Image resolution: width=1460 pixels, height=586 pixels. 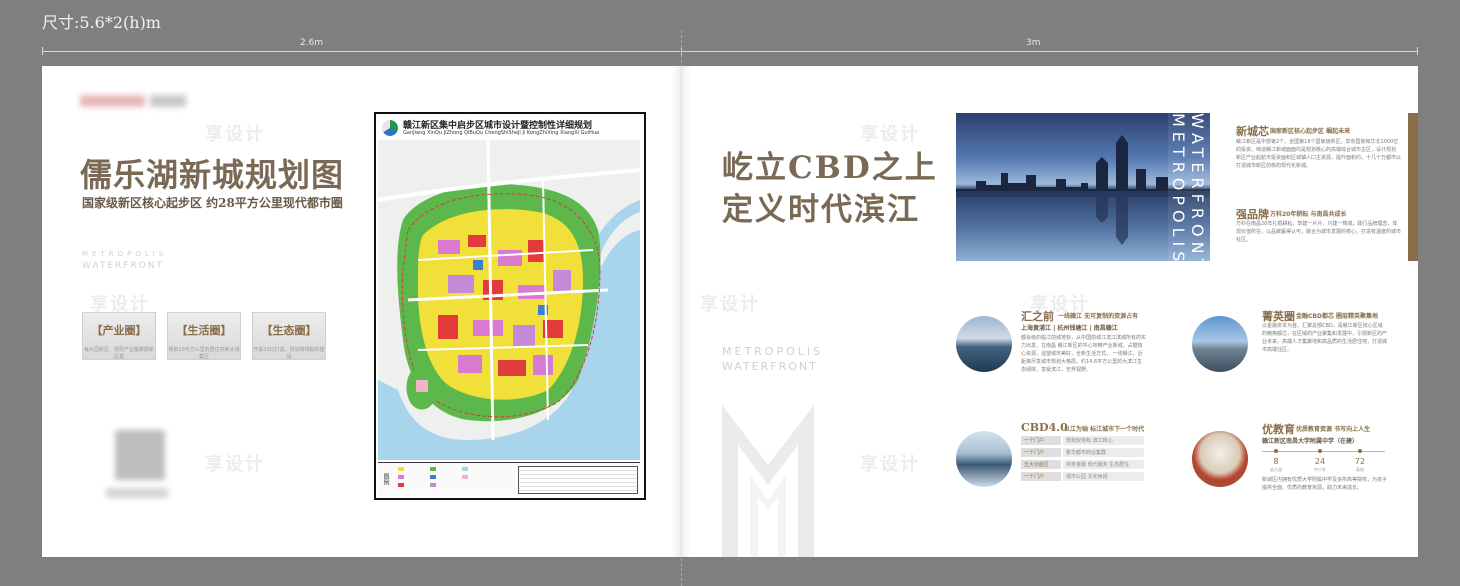 What do you see at coordinates (137, 493) in the screenshot?
I see `blurred-footer-text` at bounding box center [137, 493].